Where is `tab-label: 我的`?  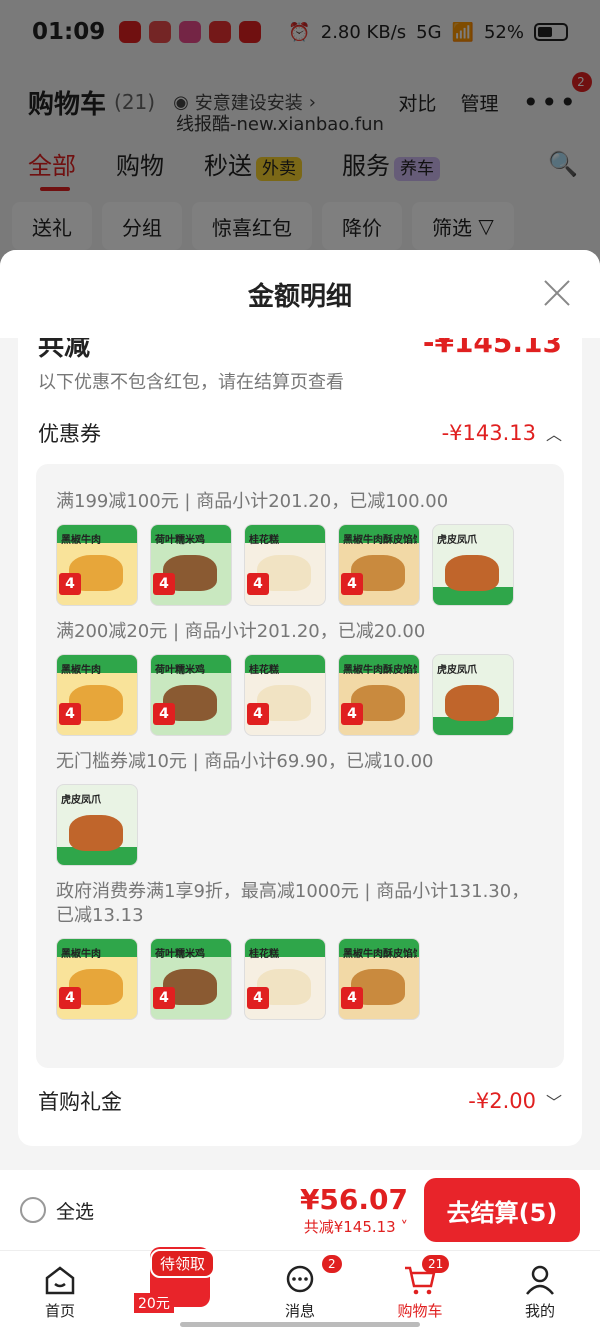
tab-label: 我的 is located at coordinates (539, 1310).